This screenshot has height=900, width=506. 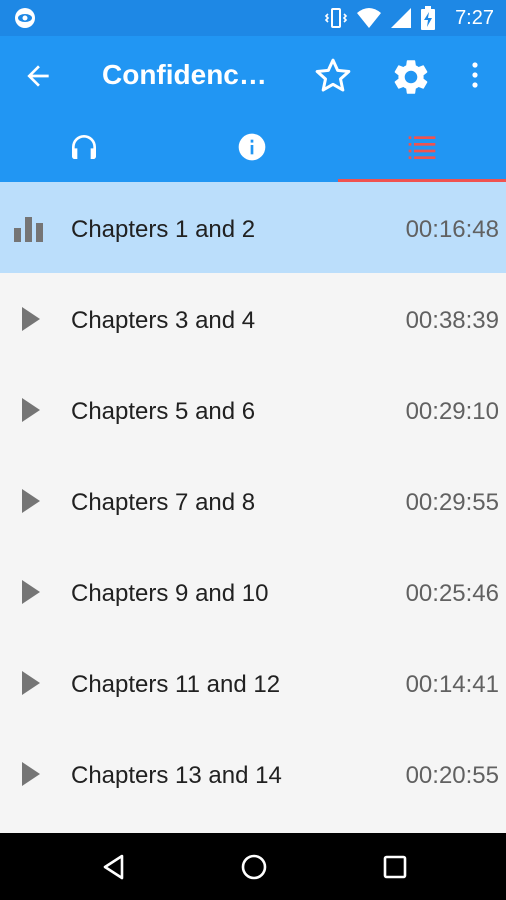 I want to click on chapter-title: Chapters 3 and 4, so click(x=163, y=320).